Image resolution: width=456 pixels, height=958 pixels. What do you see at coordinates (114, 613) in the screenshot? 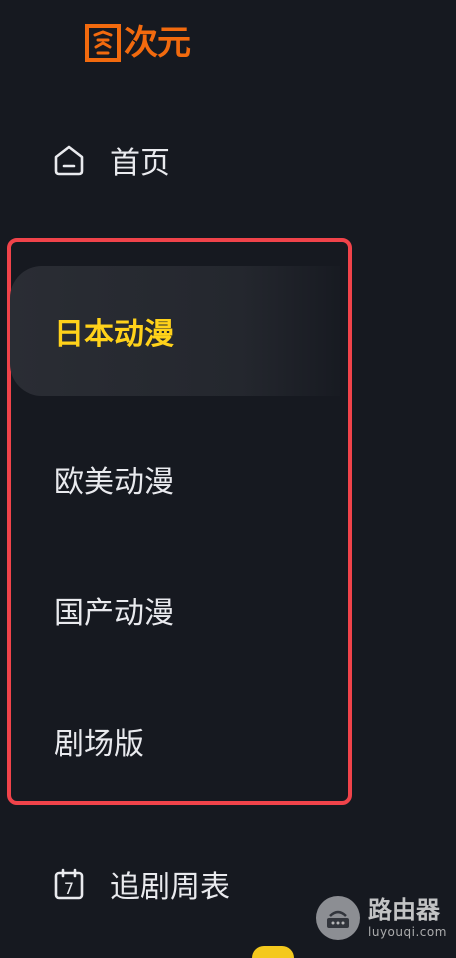
I see `category-label: 国产动漫` at bounding box center [114, 613].